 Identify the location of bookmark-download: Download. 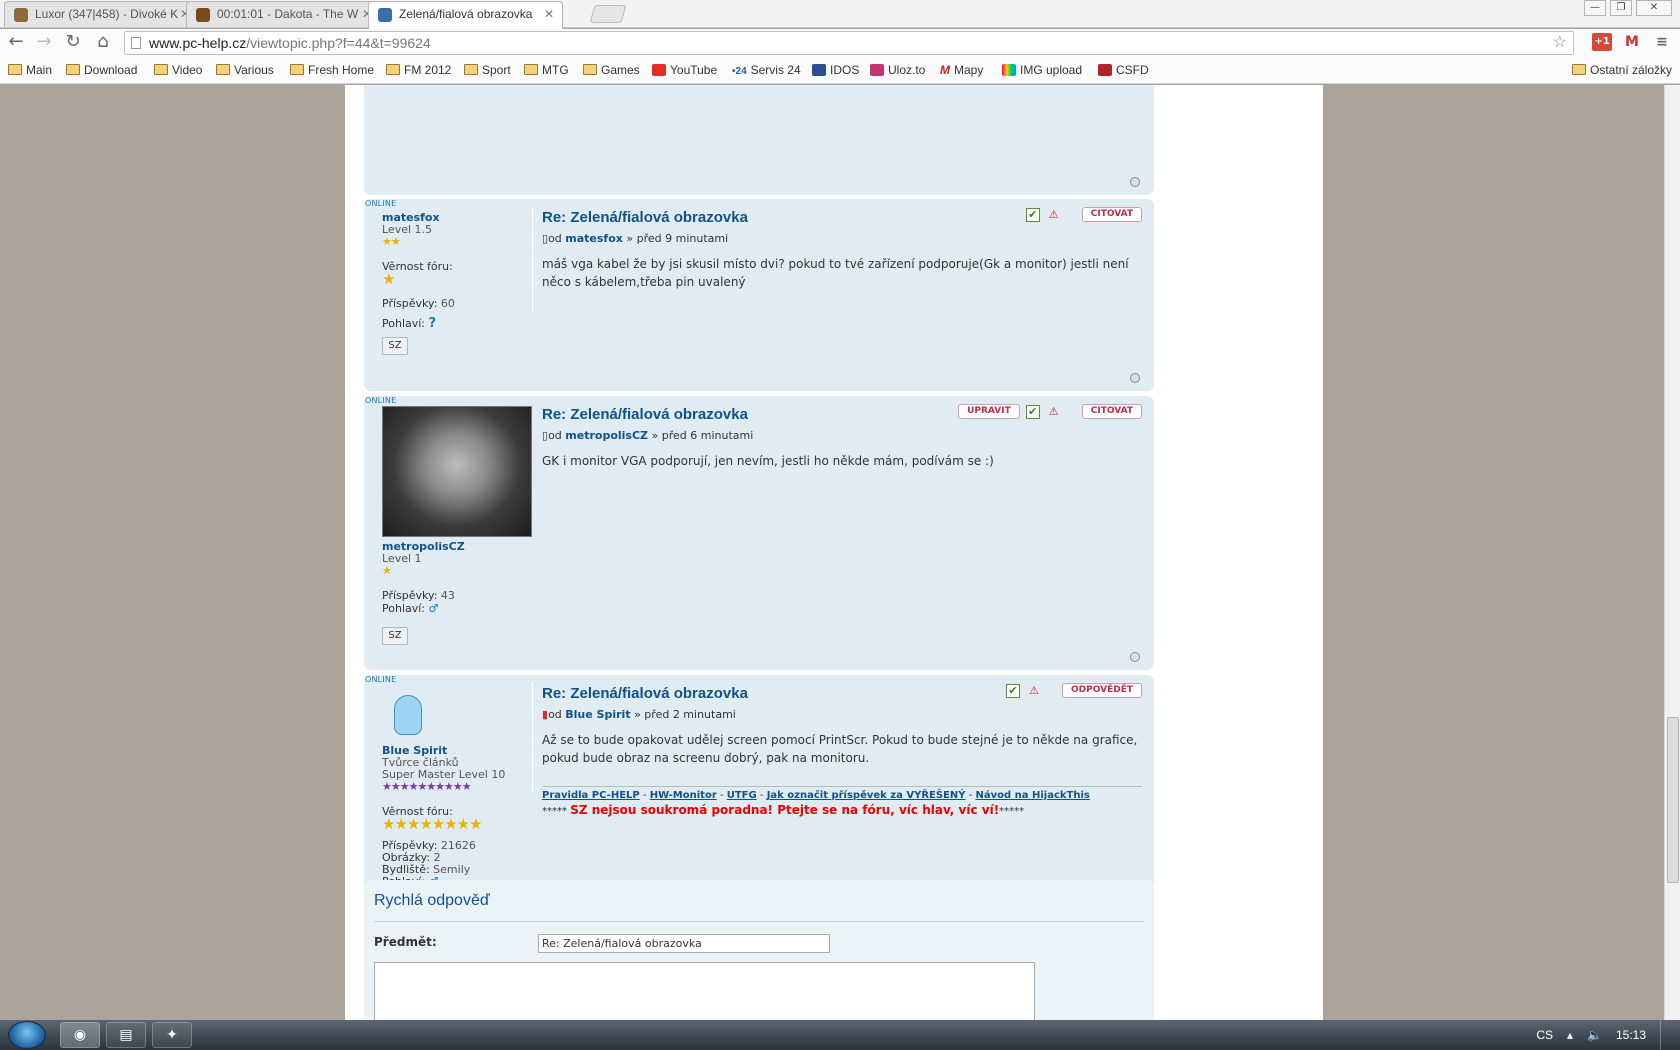
(101, 70).